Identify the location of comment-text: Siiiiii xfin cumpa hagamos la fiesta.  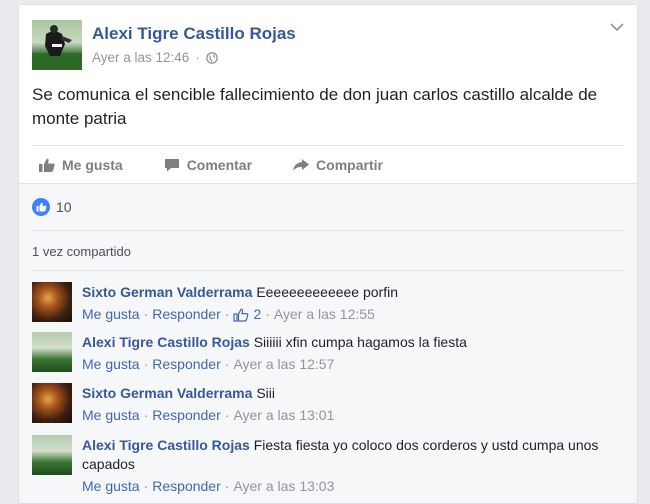
(360, 342).